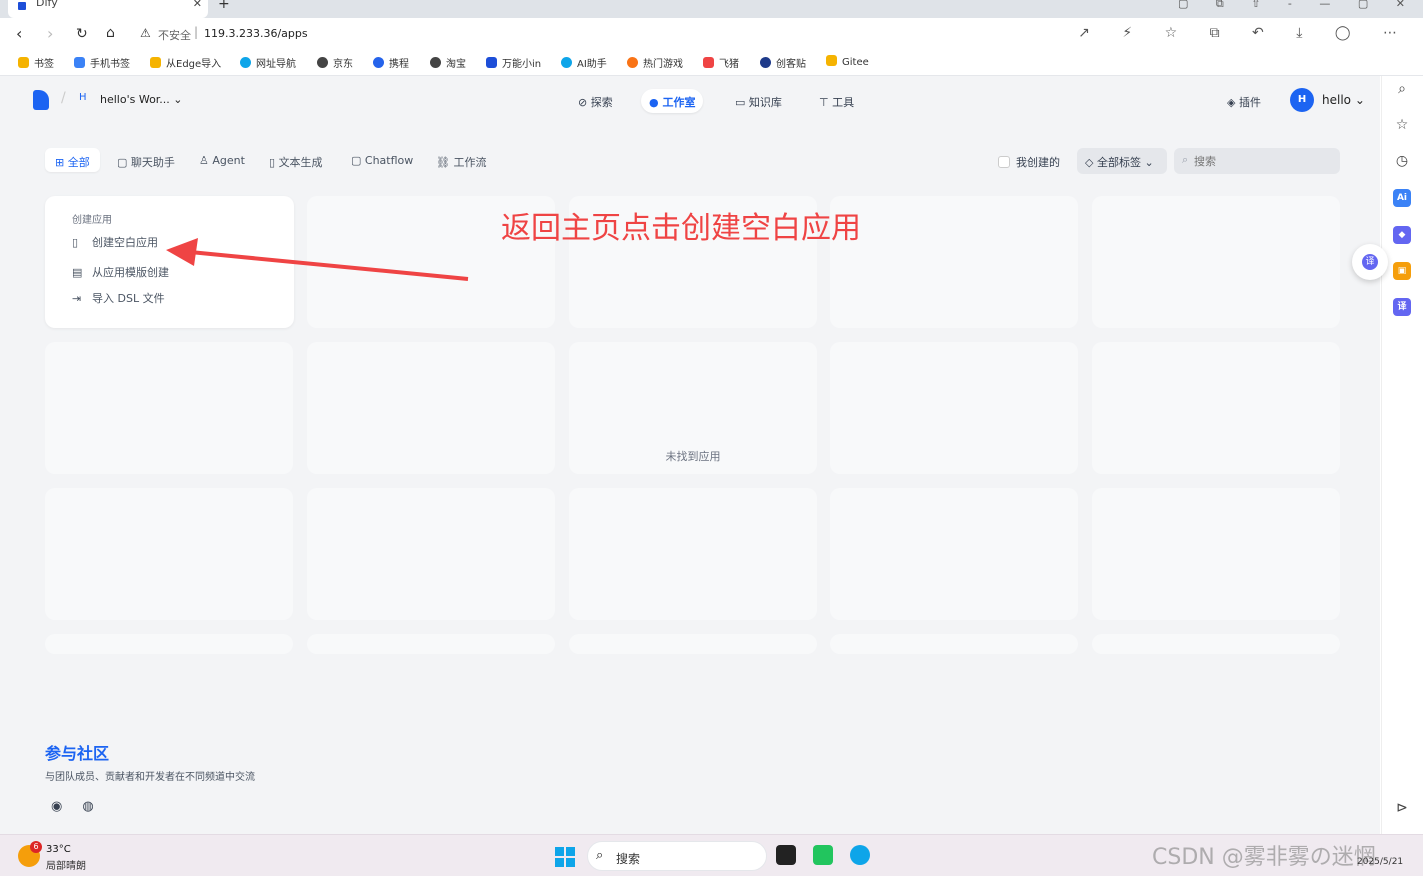 Image resolution: width=1423 pixels, height=876 pixels. Describe the element at coordinates (565, 857) in the screenshot. I see `windows-start-icon` at that location.